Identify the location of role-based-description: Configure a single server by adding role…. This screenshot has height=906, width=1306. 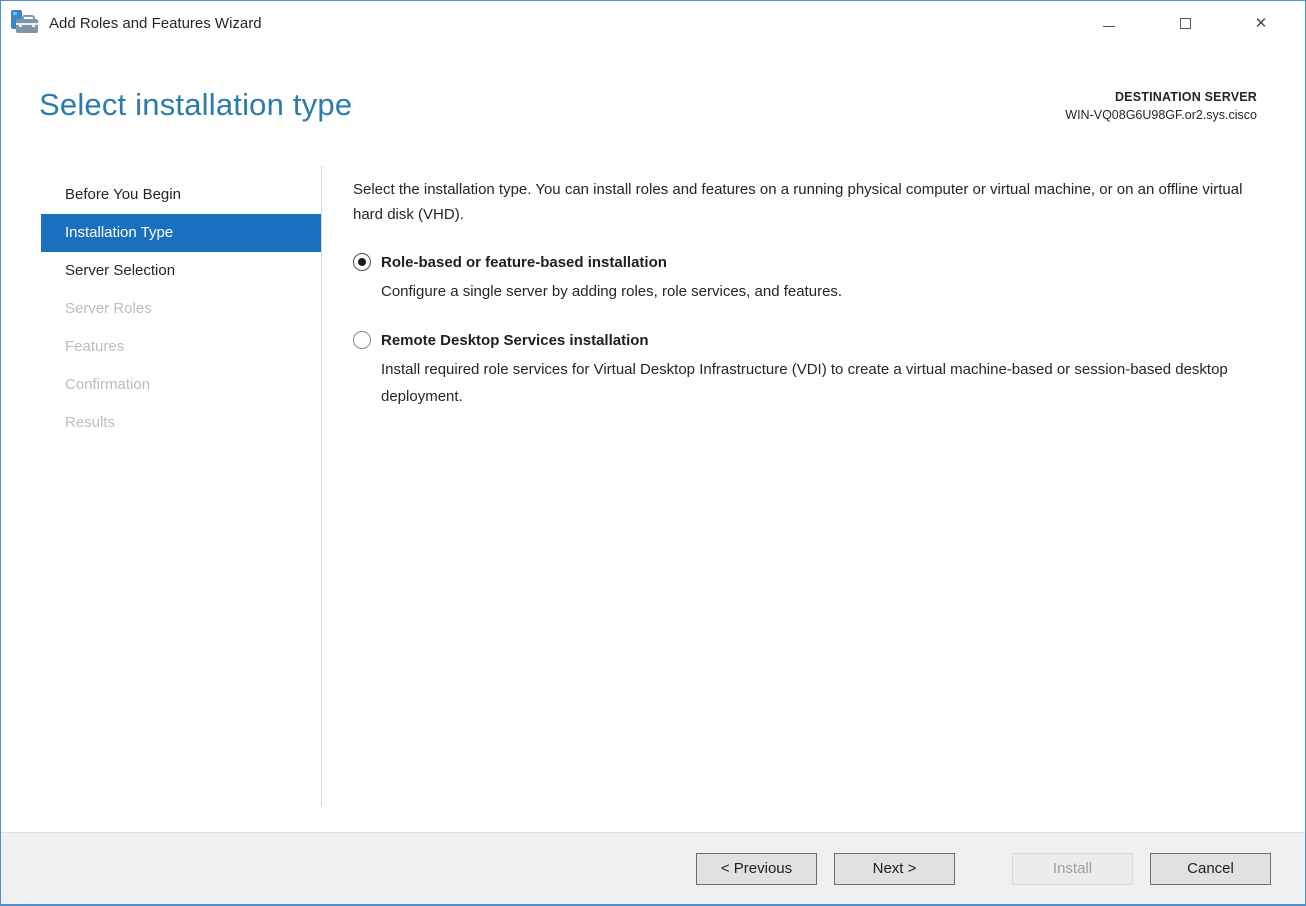
(612, 291).